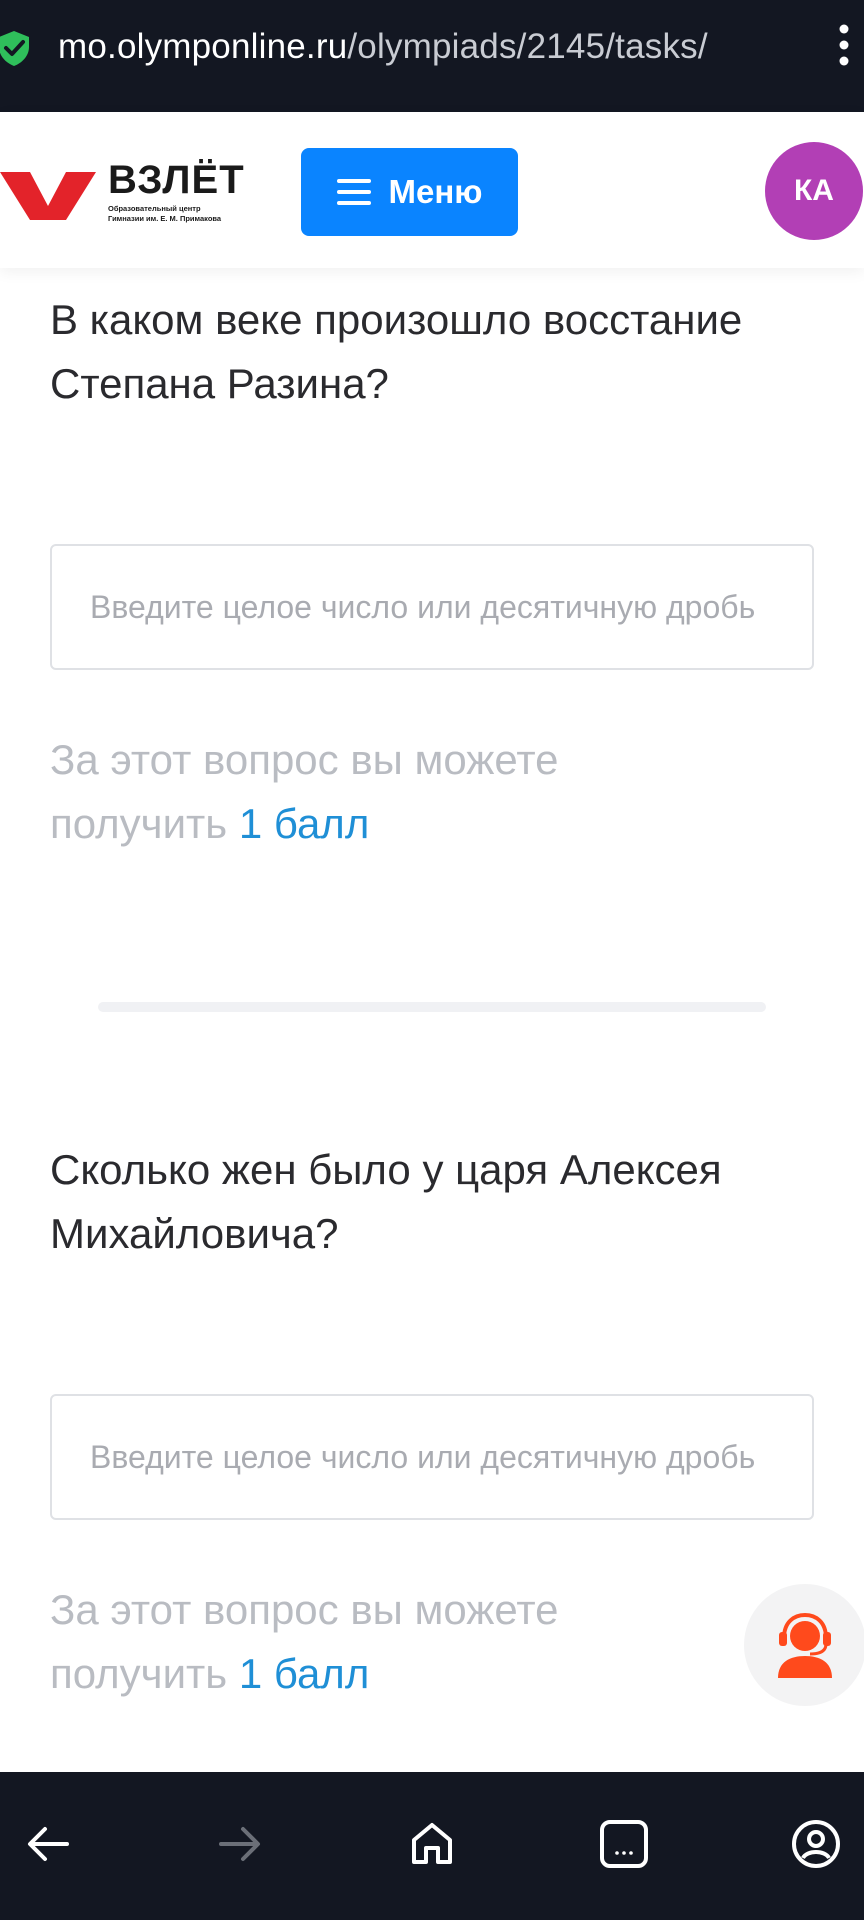 The image size is (864, 1920). Describe the element at coordinates (203, 46) in the screenshot. I see `url-host: mo.olymponline.ru` at that location.